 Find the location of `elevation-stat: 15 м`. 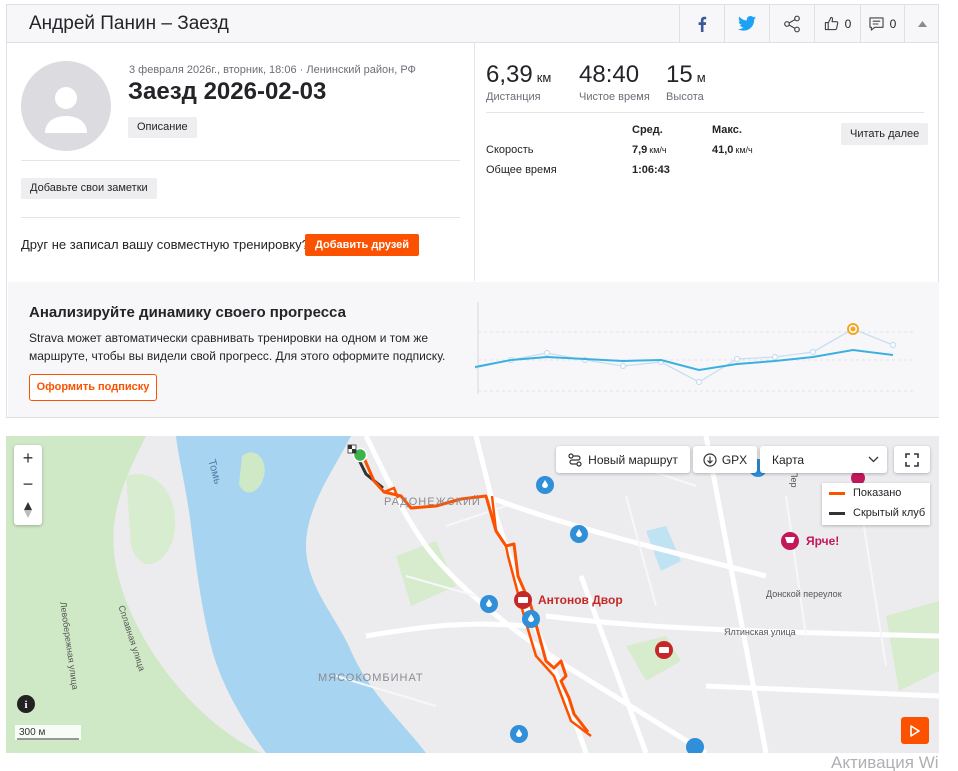

elevation-stat: 15 м is located at coordinates (686, 75).